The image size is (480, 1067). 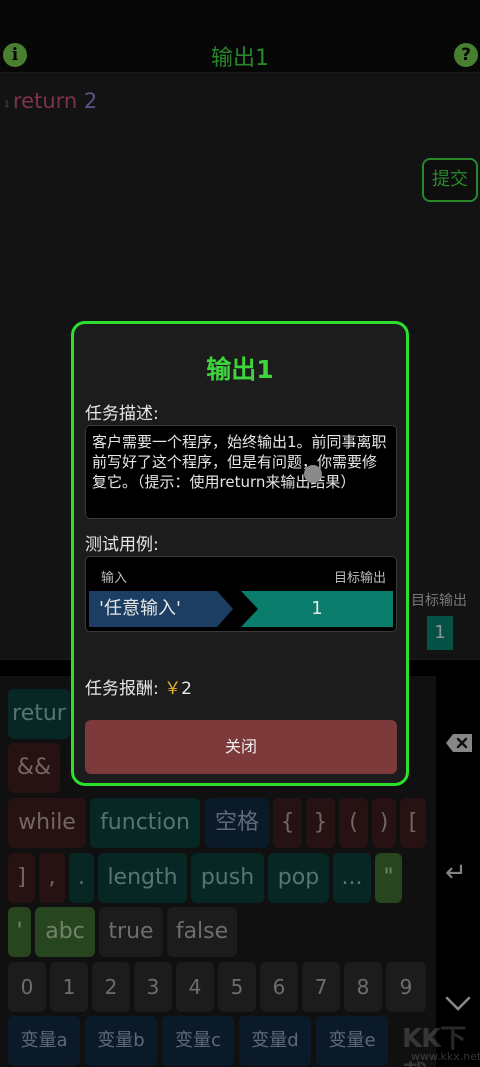 What do you see at coordinates (359, 578) in the screenshot?
I see `test-output-header: 目标输出` at bounding box center [359, 578].